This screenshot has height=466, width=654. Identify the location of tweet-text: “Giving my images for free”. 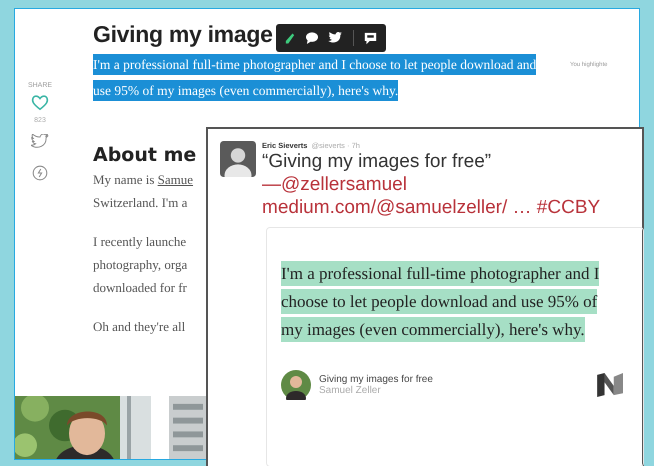
(377, 161).